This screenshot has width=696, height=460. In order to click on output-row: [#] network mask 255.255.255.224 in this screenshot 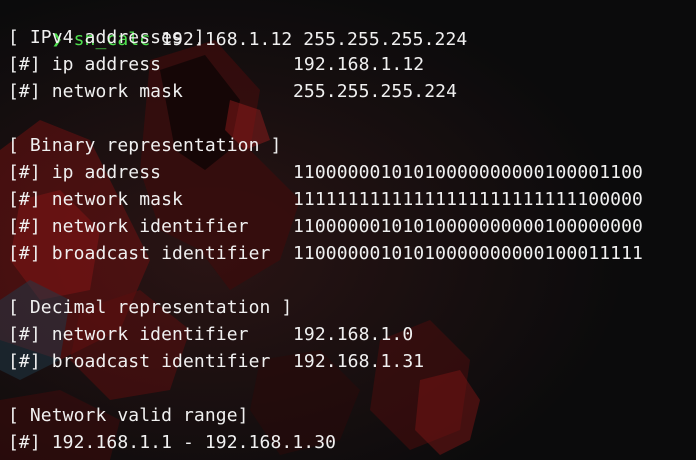, I will do `click(232, 91)`.